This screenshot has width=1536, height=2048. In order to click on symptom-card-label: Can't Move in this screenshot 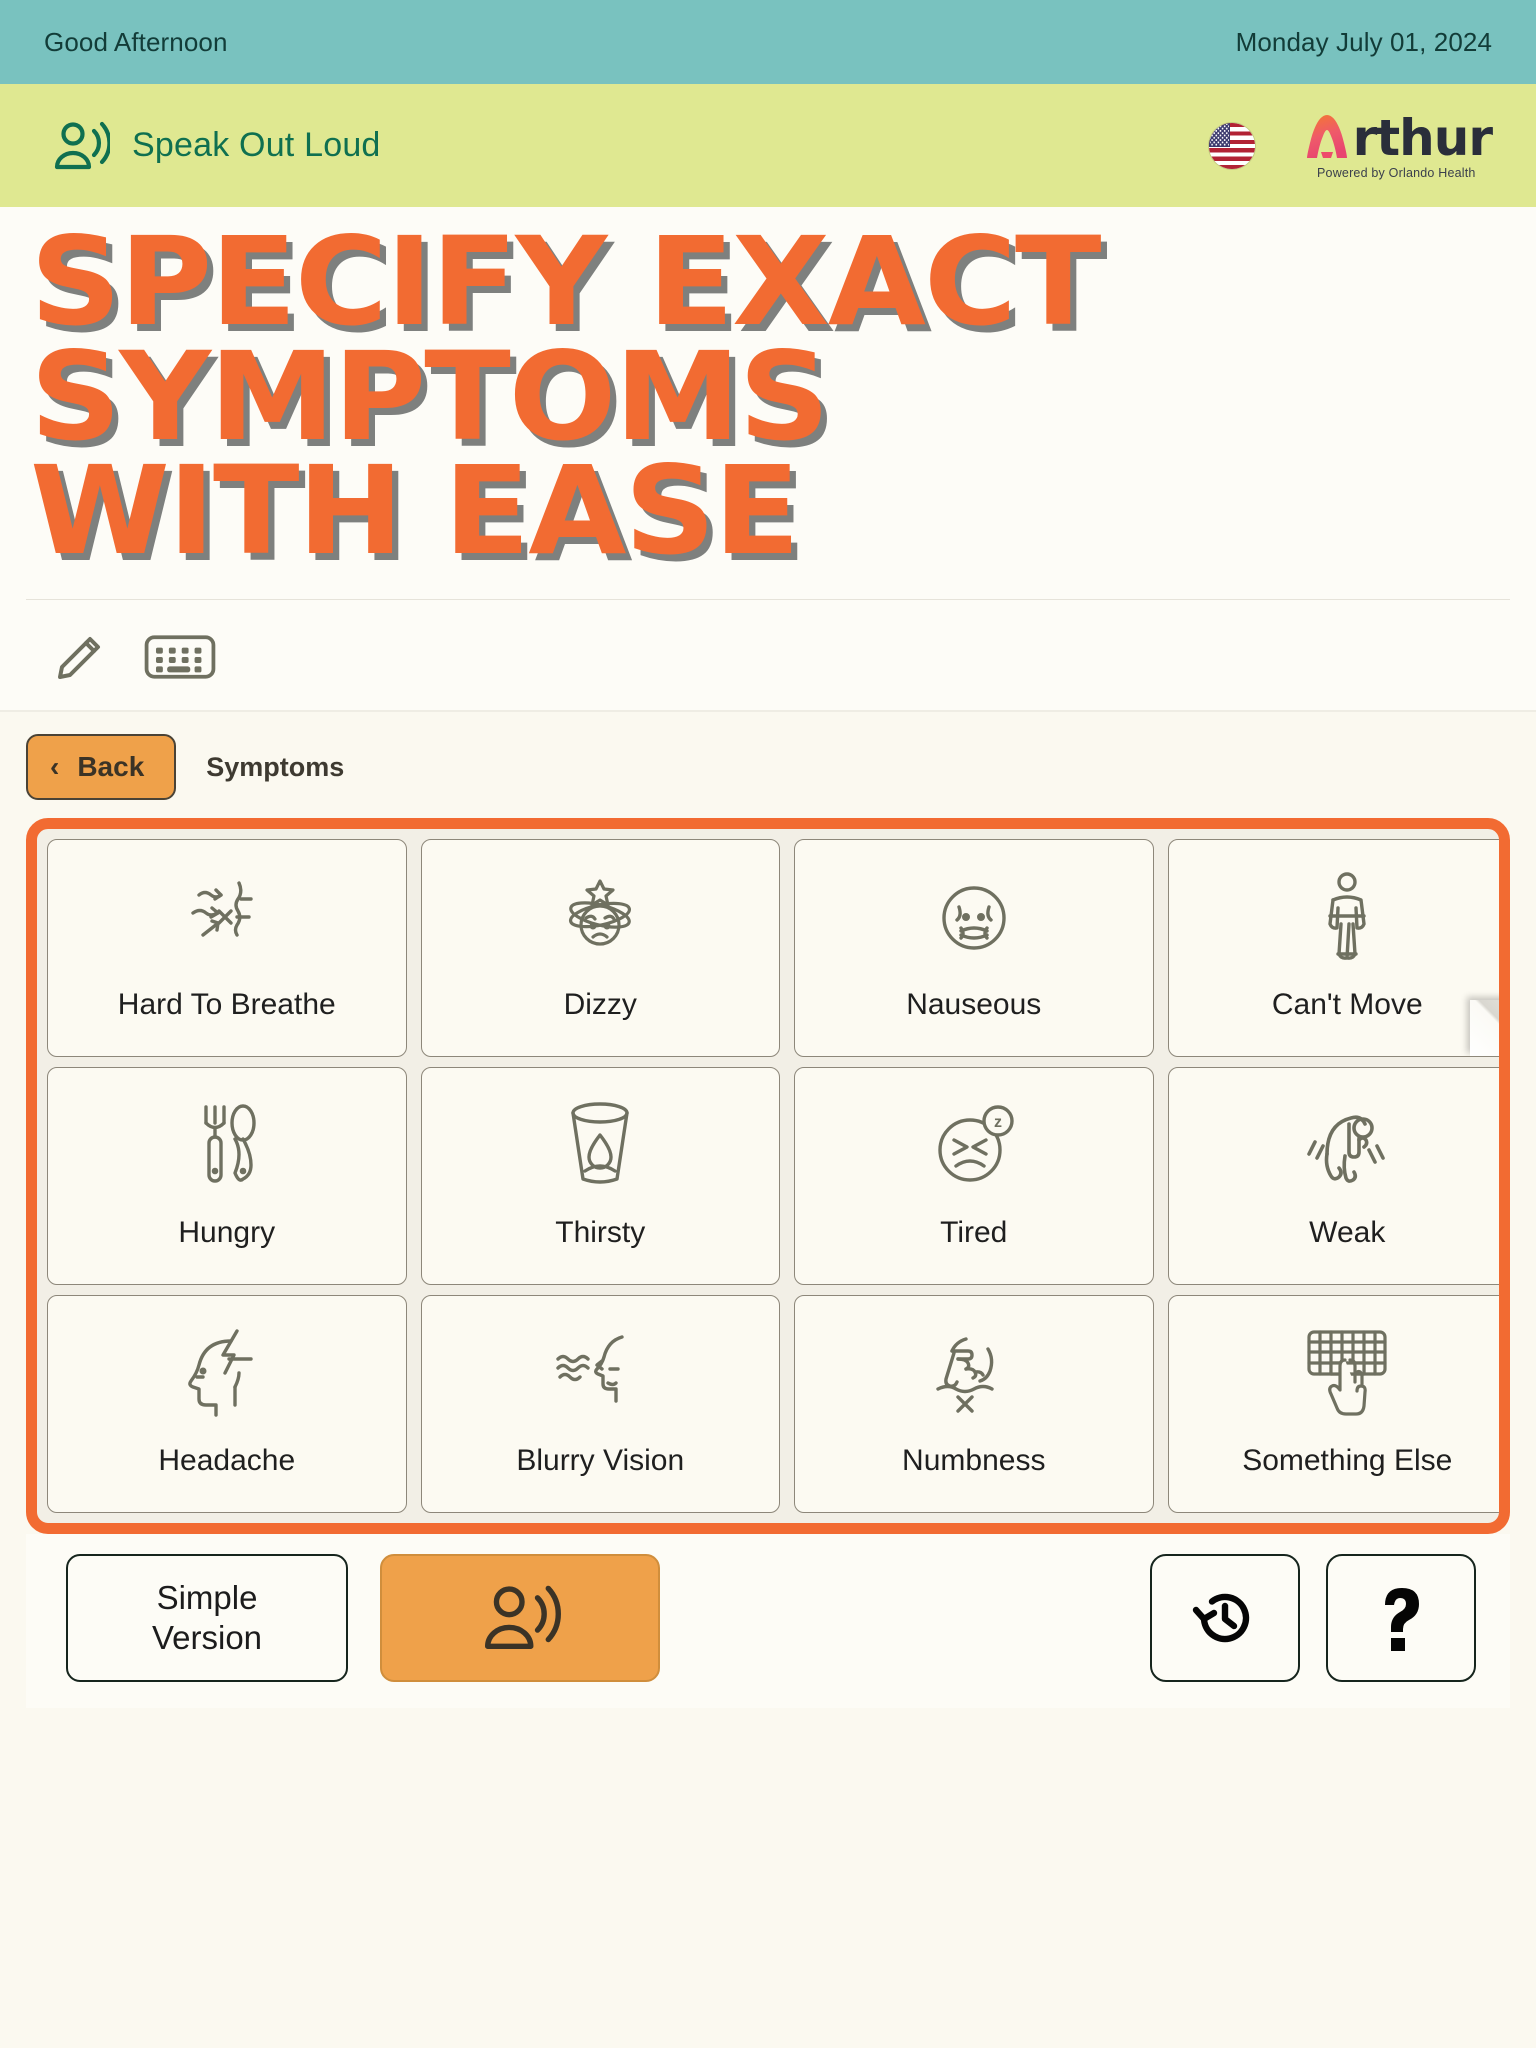, I will do `click(1347, 1005)`.